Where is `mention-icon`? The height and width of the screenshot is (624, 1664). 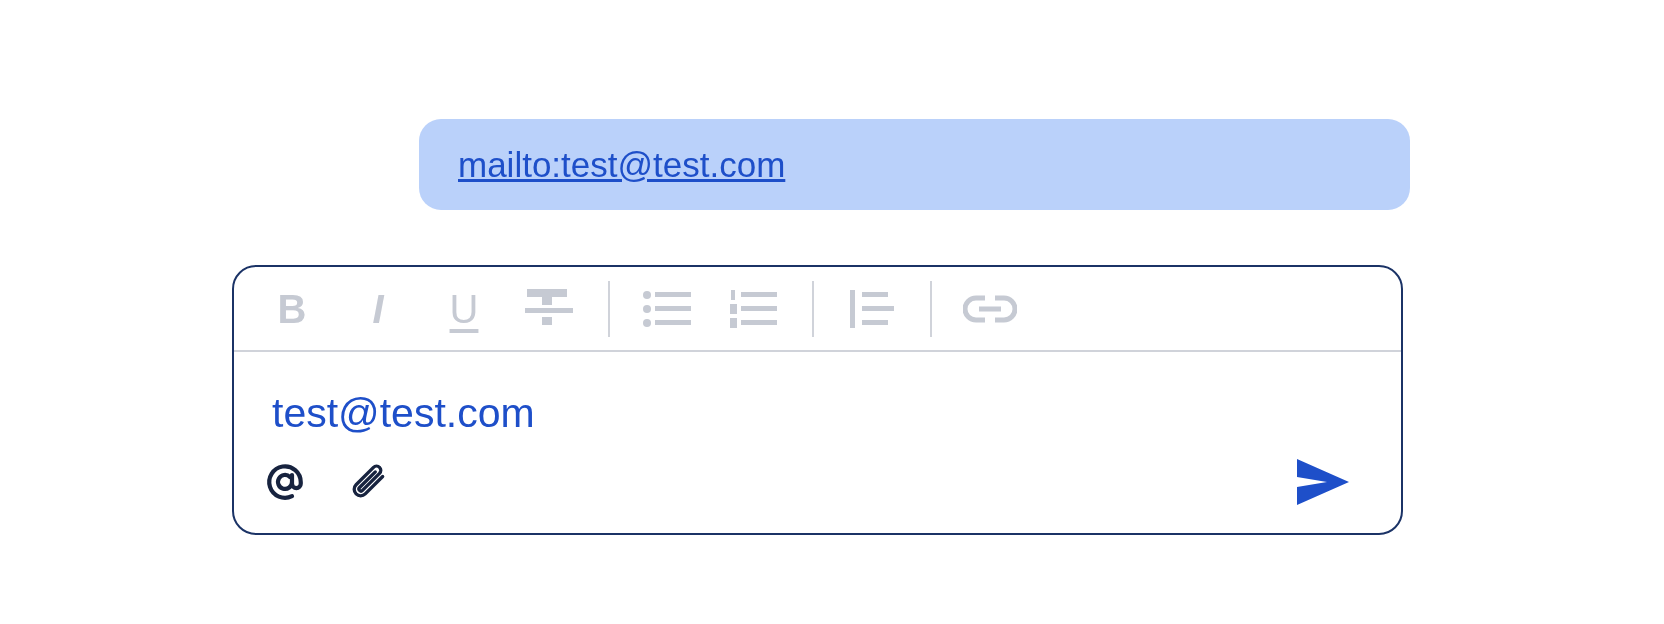 mention-icon is located at coordinates (285, 482).